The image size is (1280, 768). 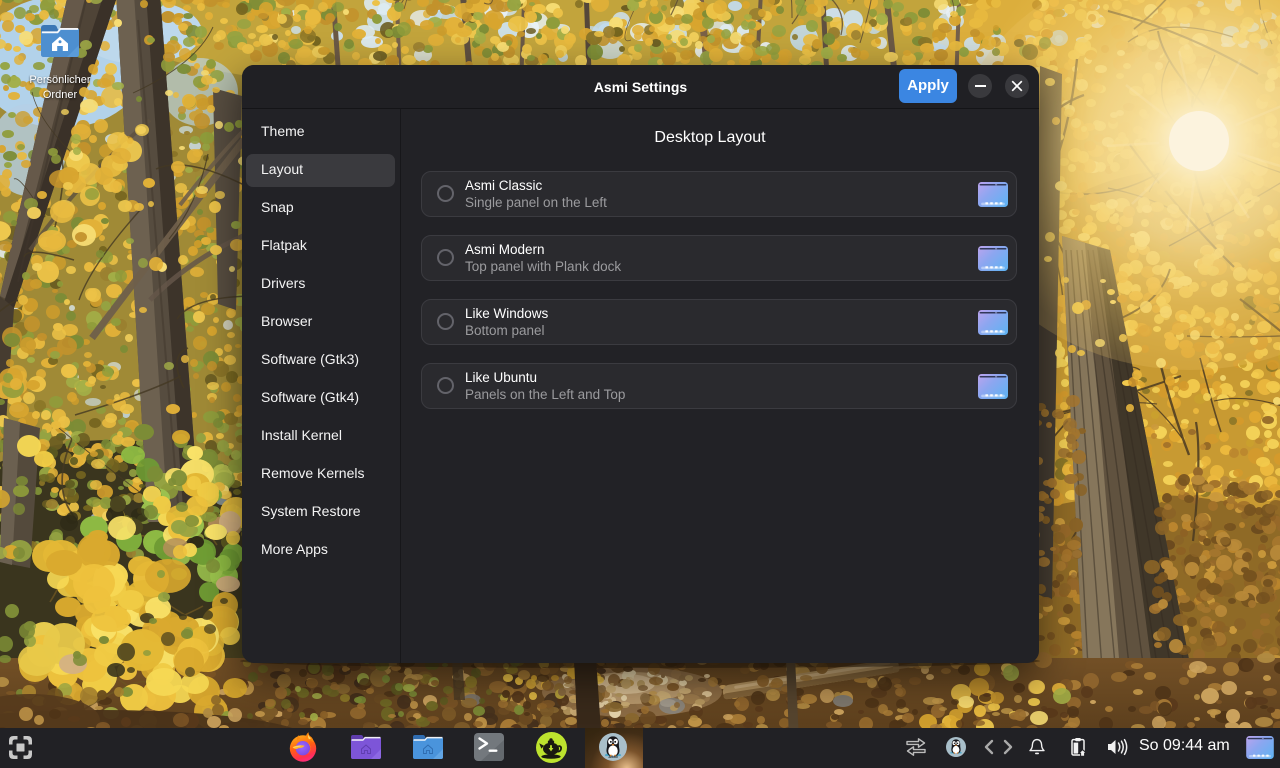 What do you see at coordinates (612, 757) in the screenshot?
I see `svg-text: ASMI` at bounding box center [612, 757].